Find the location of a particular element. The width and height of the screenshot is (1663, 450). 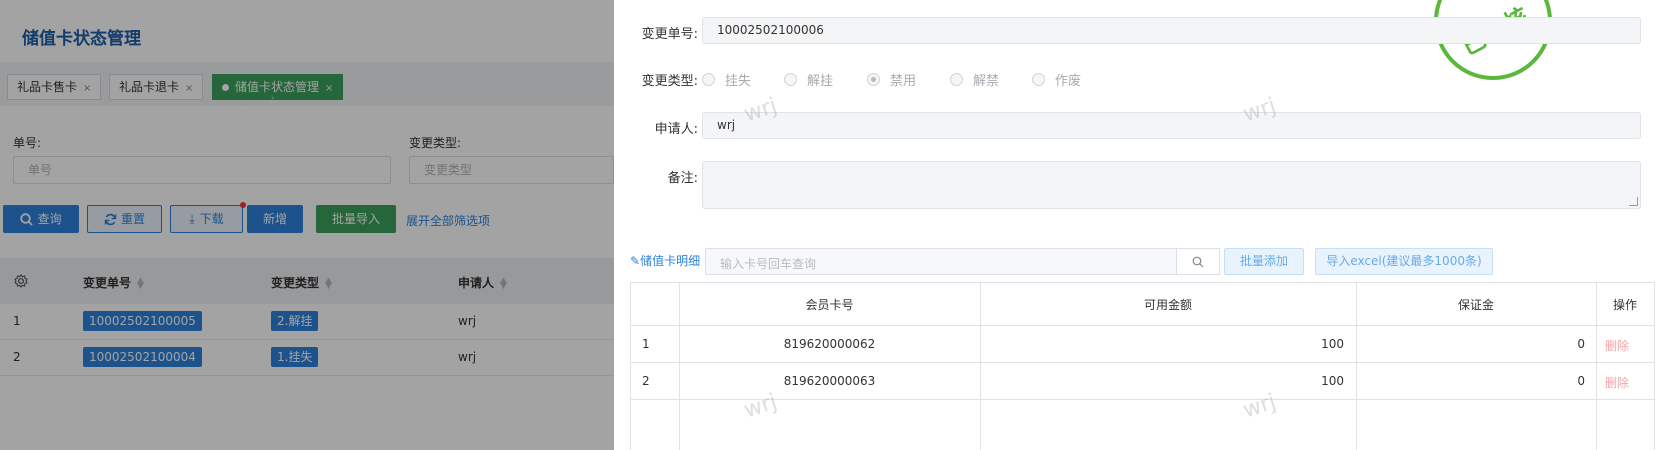

radio-disable: 禁用 is located at coordinates (891, 79).